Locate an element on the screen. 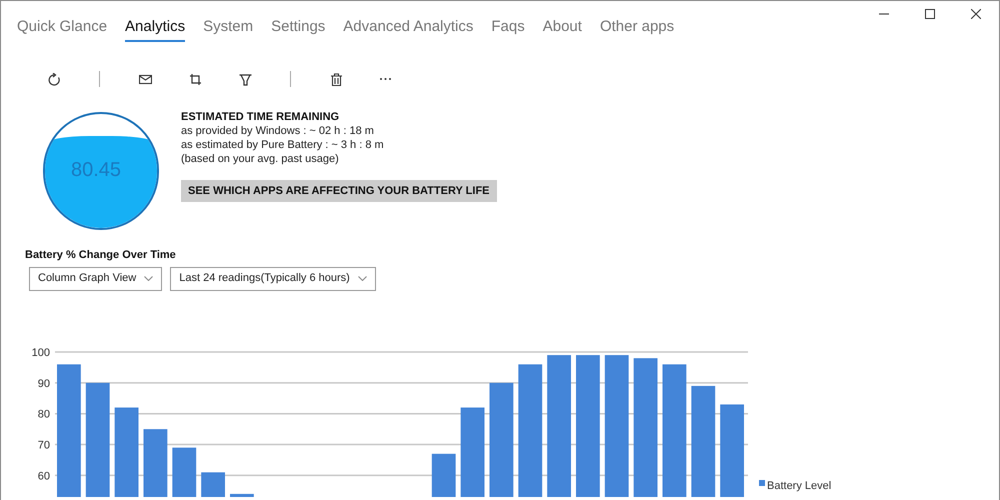 The height and width of the screenshot is (500, 1000). crop-icon is located at coordinates (195, 79).